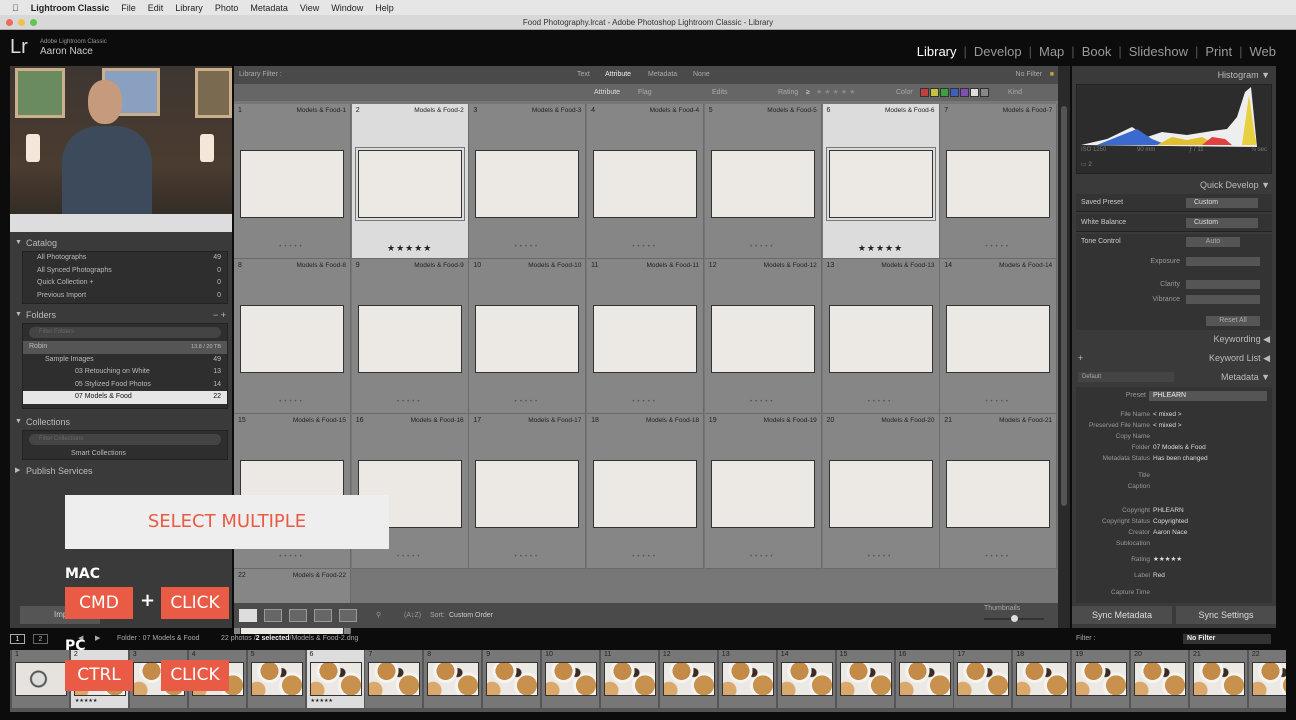 Image resolution: width=1296 pixels, height=720 pixels. What do you see at coordinates (662, 75) in the screenshot?
I see `filter-tab-metadata: Metadata` at bounding box center [662, 75].